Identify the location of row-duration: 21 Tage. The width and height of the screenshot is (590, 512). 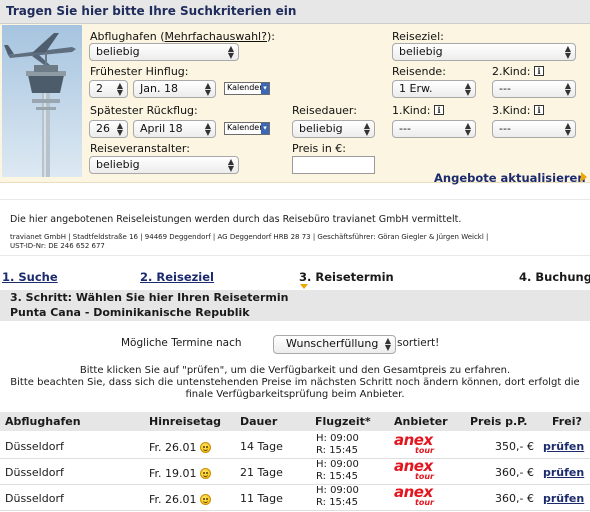
(261, 472).